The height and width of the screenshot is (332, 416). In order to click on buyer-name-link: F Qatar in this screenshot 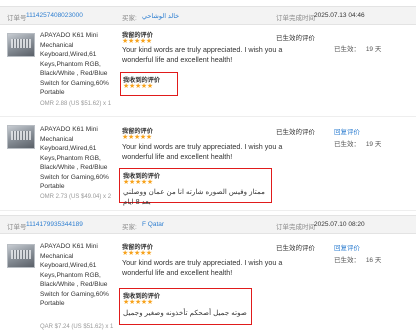, I will do `click(153, 224)`.